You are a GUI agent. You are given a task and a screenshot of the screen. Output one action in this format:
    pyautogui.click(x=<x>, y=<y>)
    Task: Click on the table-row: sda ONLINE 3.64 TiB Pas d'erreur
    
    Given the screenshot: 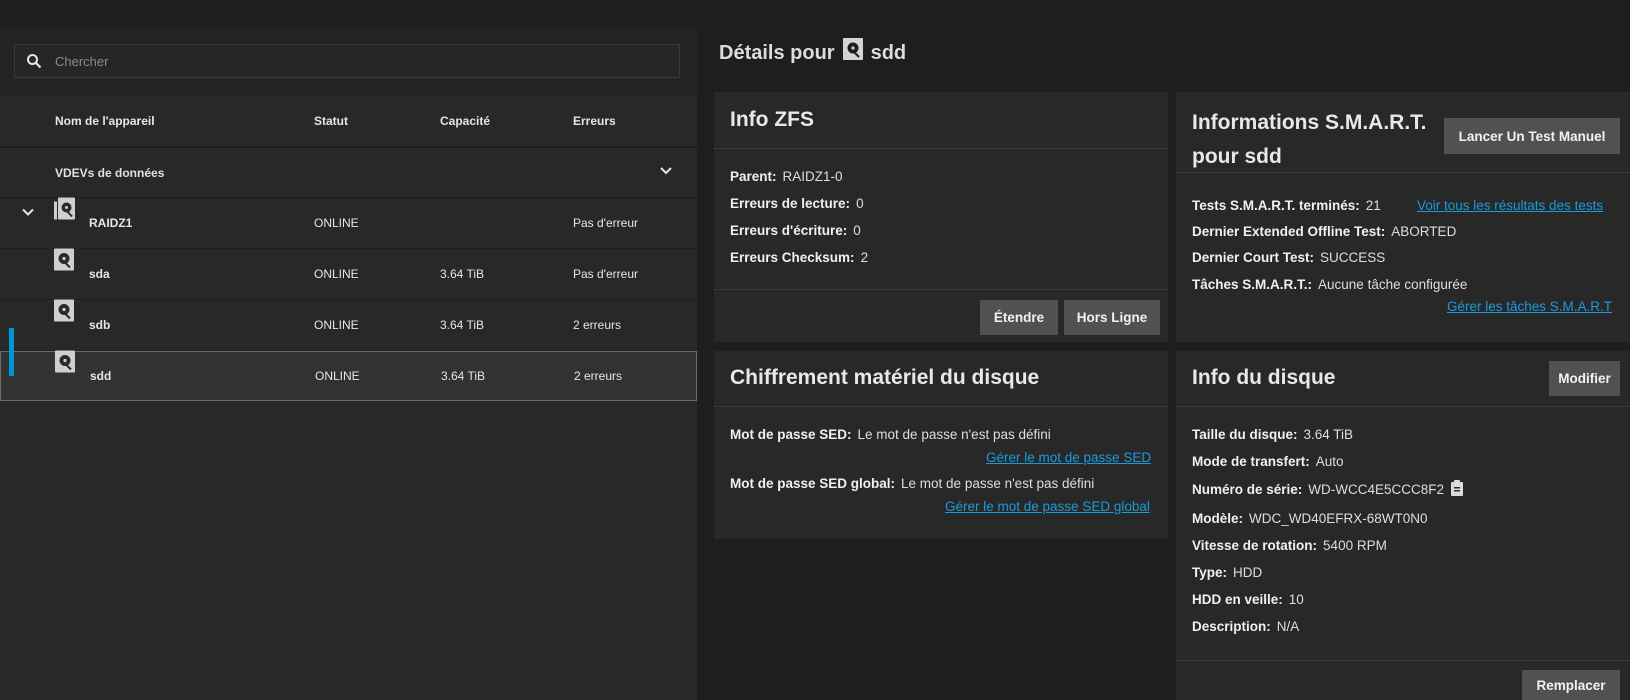 What is the action you would take?
    pyautogui.click(x=348, y=274)
    